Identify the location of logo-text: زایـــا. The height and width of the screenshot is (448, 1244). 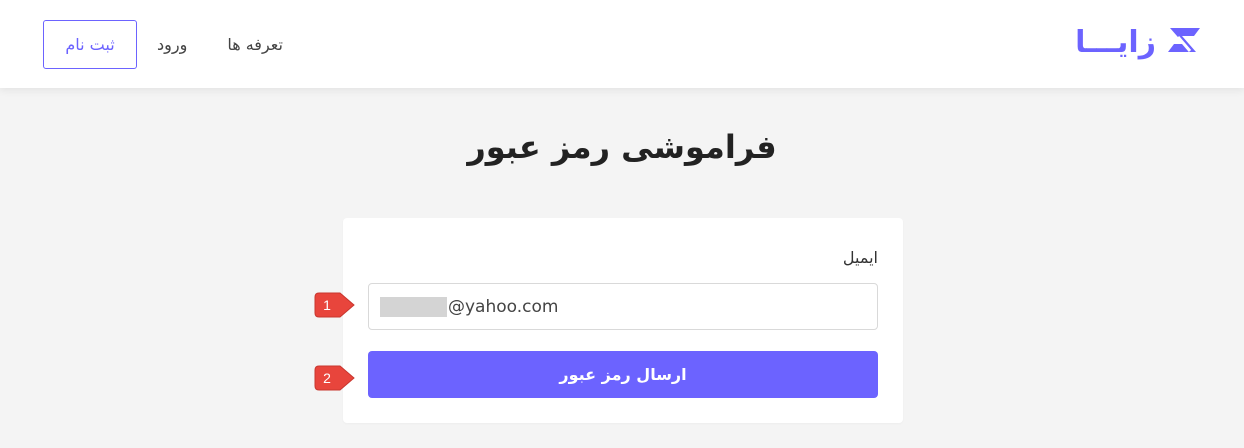
(1115, 42).